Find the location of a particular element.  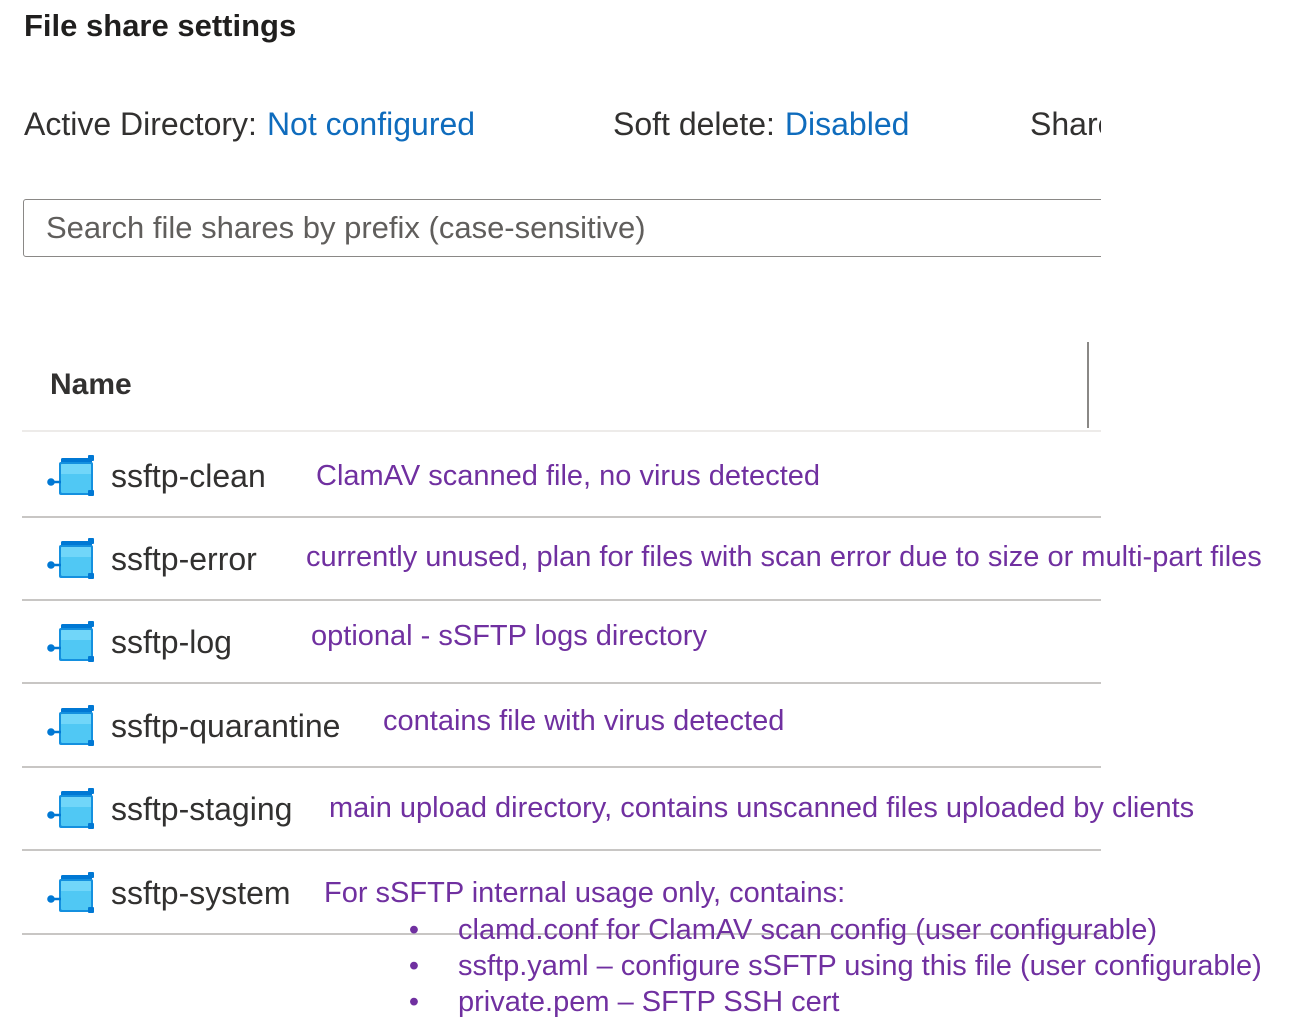

soft-delete-setting: Soft delete: Disabled is located at coordinates (761, 124).